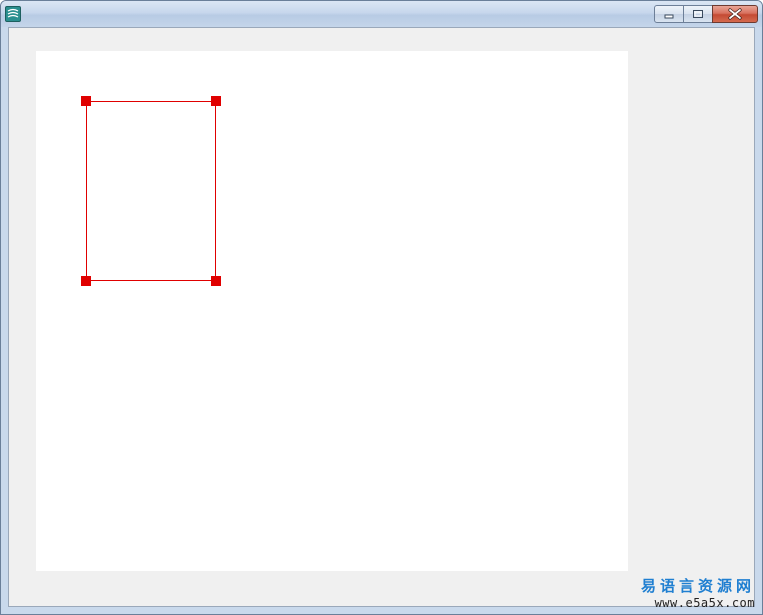 This screenshot has width=763, height=615. I want to click on title-bar, so click(381, 14).